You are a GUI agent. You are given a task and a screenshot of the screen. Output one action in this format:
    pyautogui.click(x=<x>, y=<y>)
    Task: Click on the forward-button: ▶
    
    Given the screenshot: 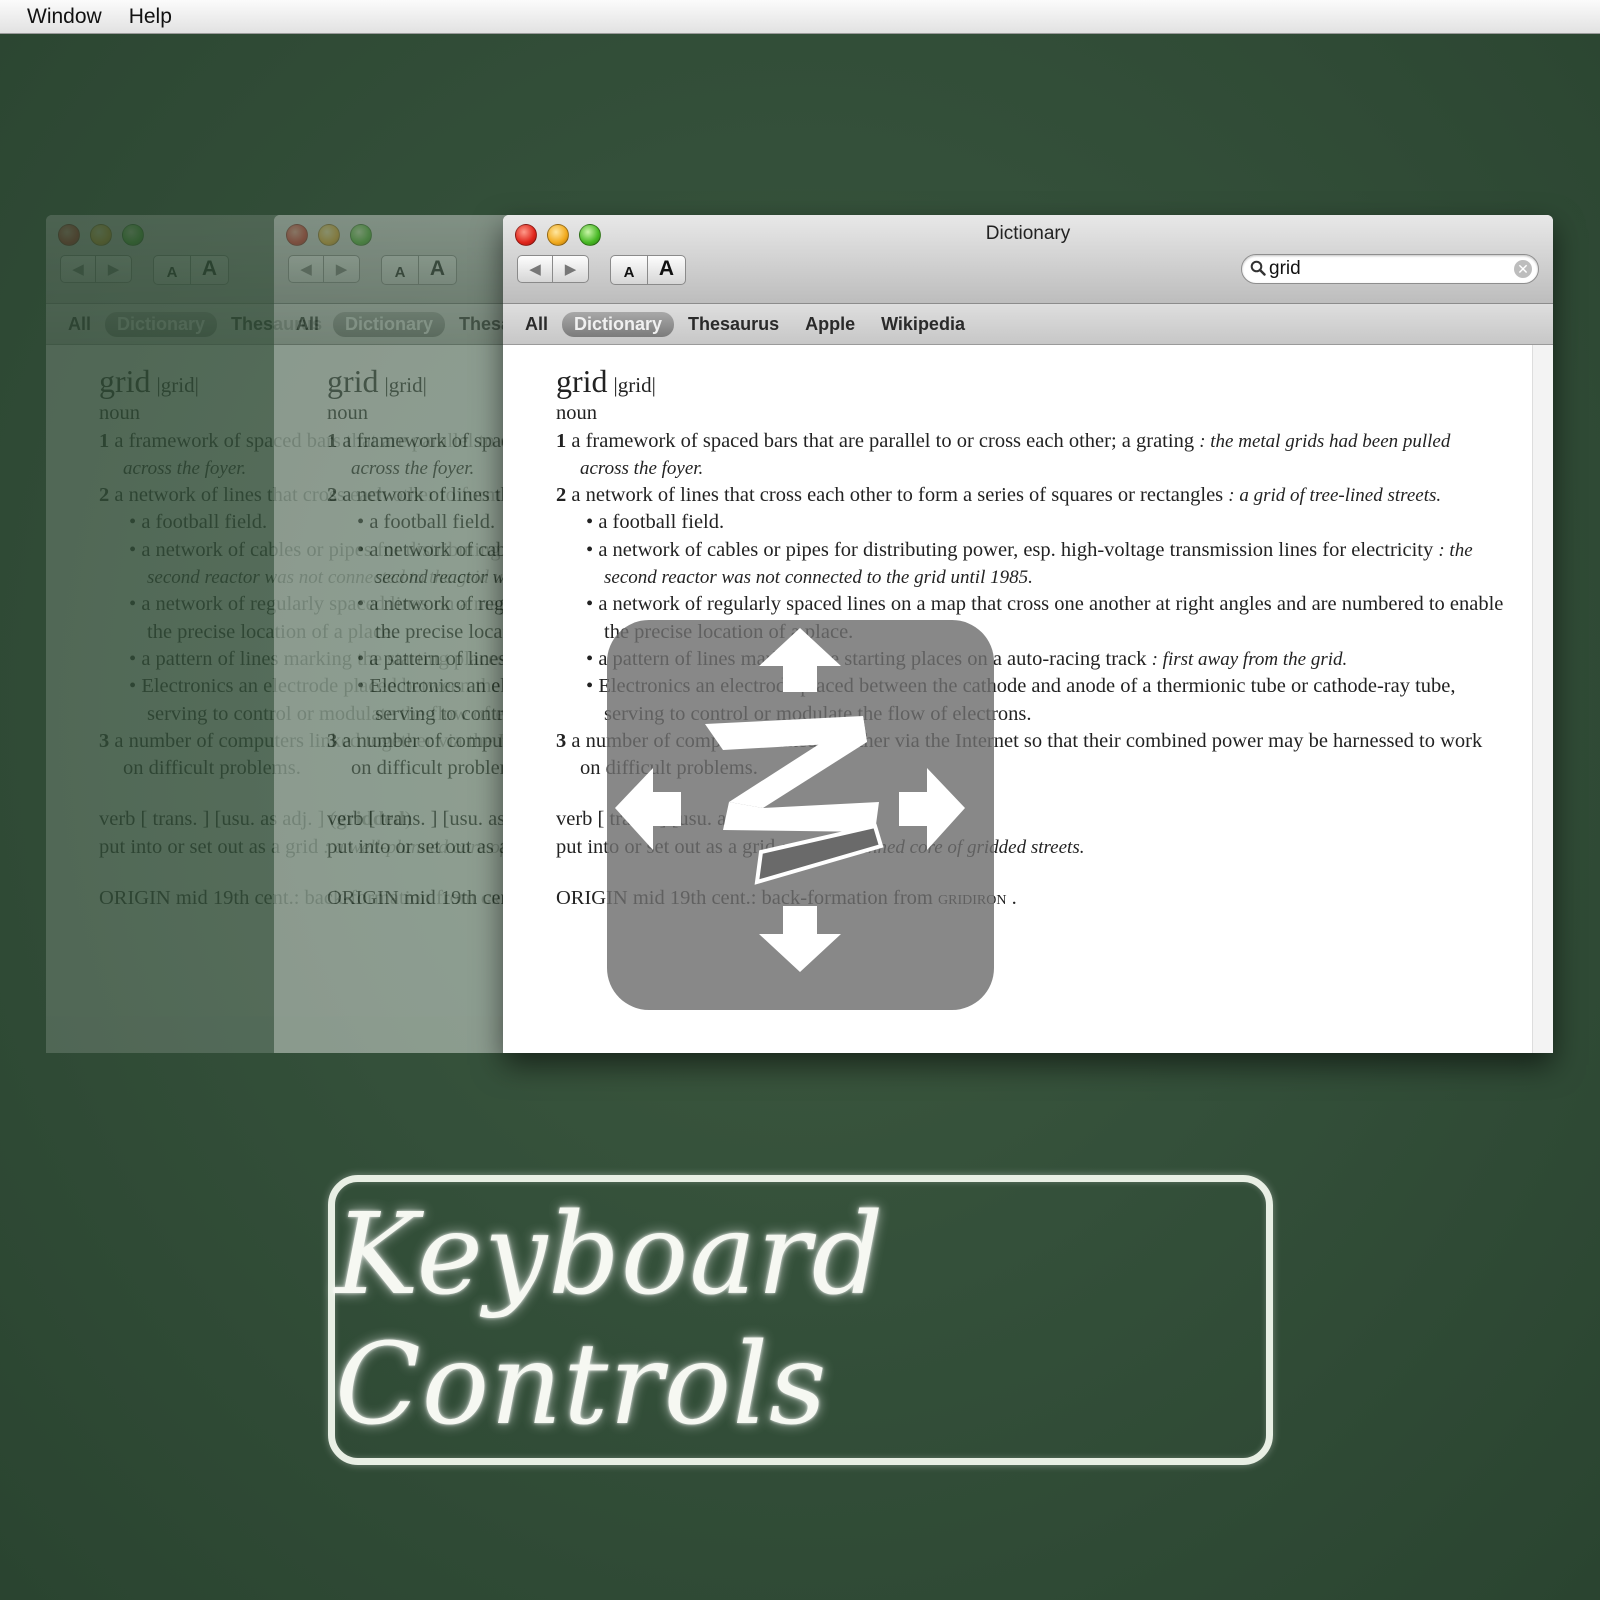 What is the action you would take?
    pyautogui.click(x=571, y=269)
    